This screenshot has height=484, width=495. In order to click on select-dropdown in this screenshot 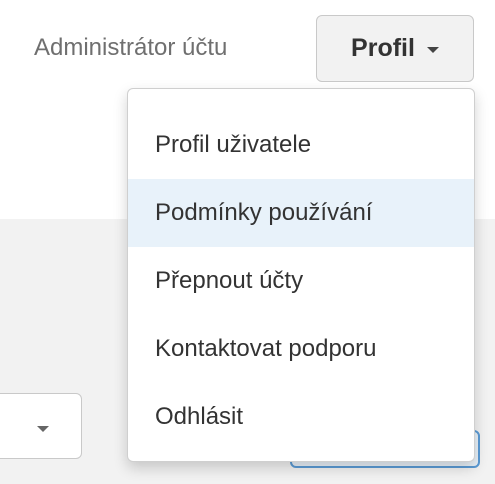, I will do `click(41, 426)`.